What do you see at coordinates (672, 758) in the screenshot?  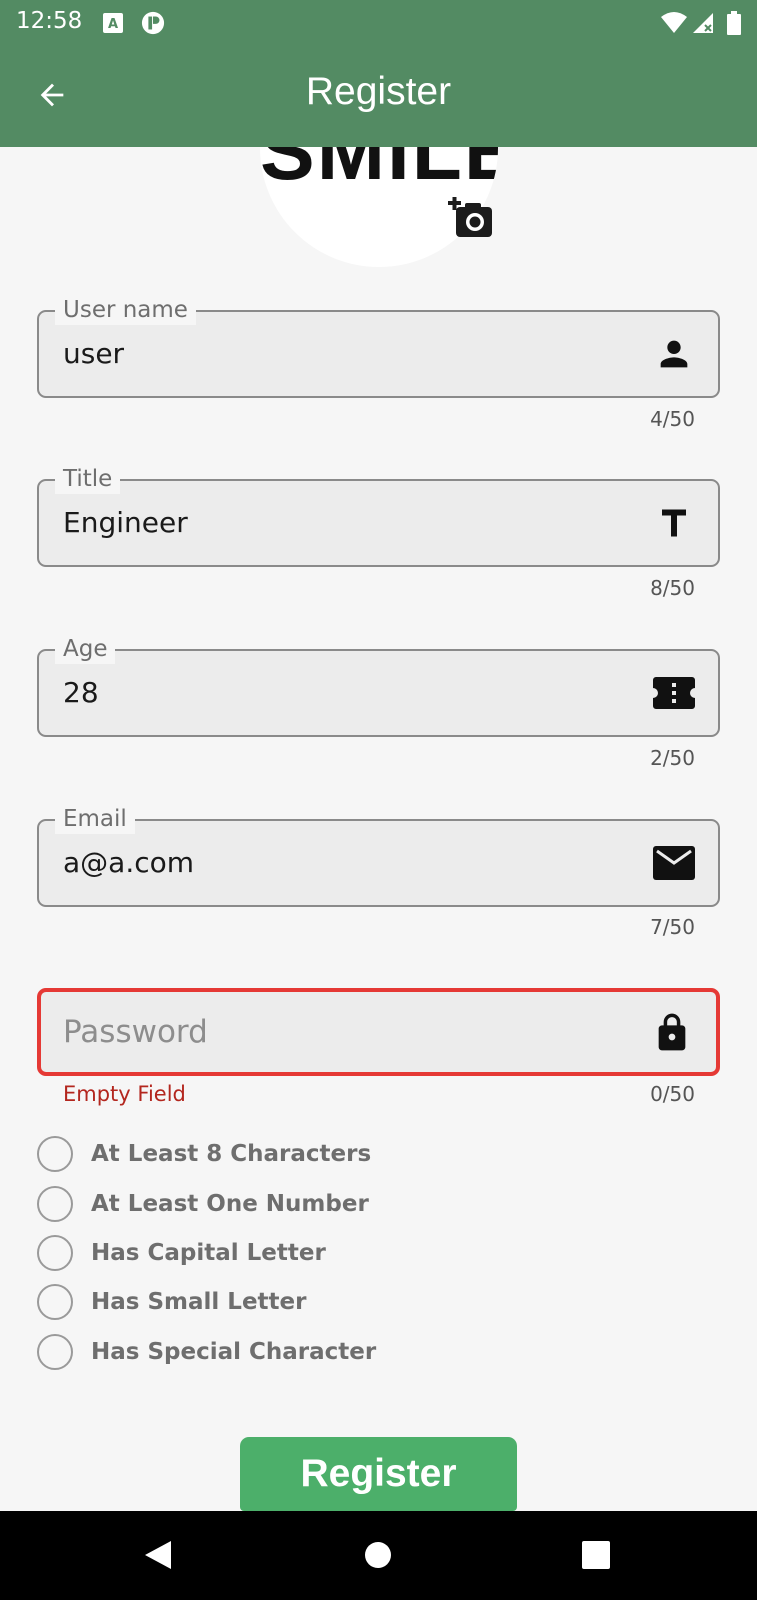 I see `age-counter: 2/50` at bounding box center [672, 758].